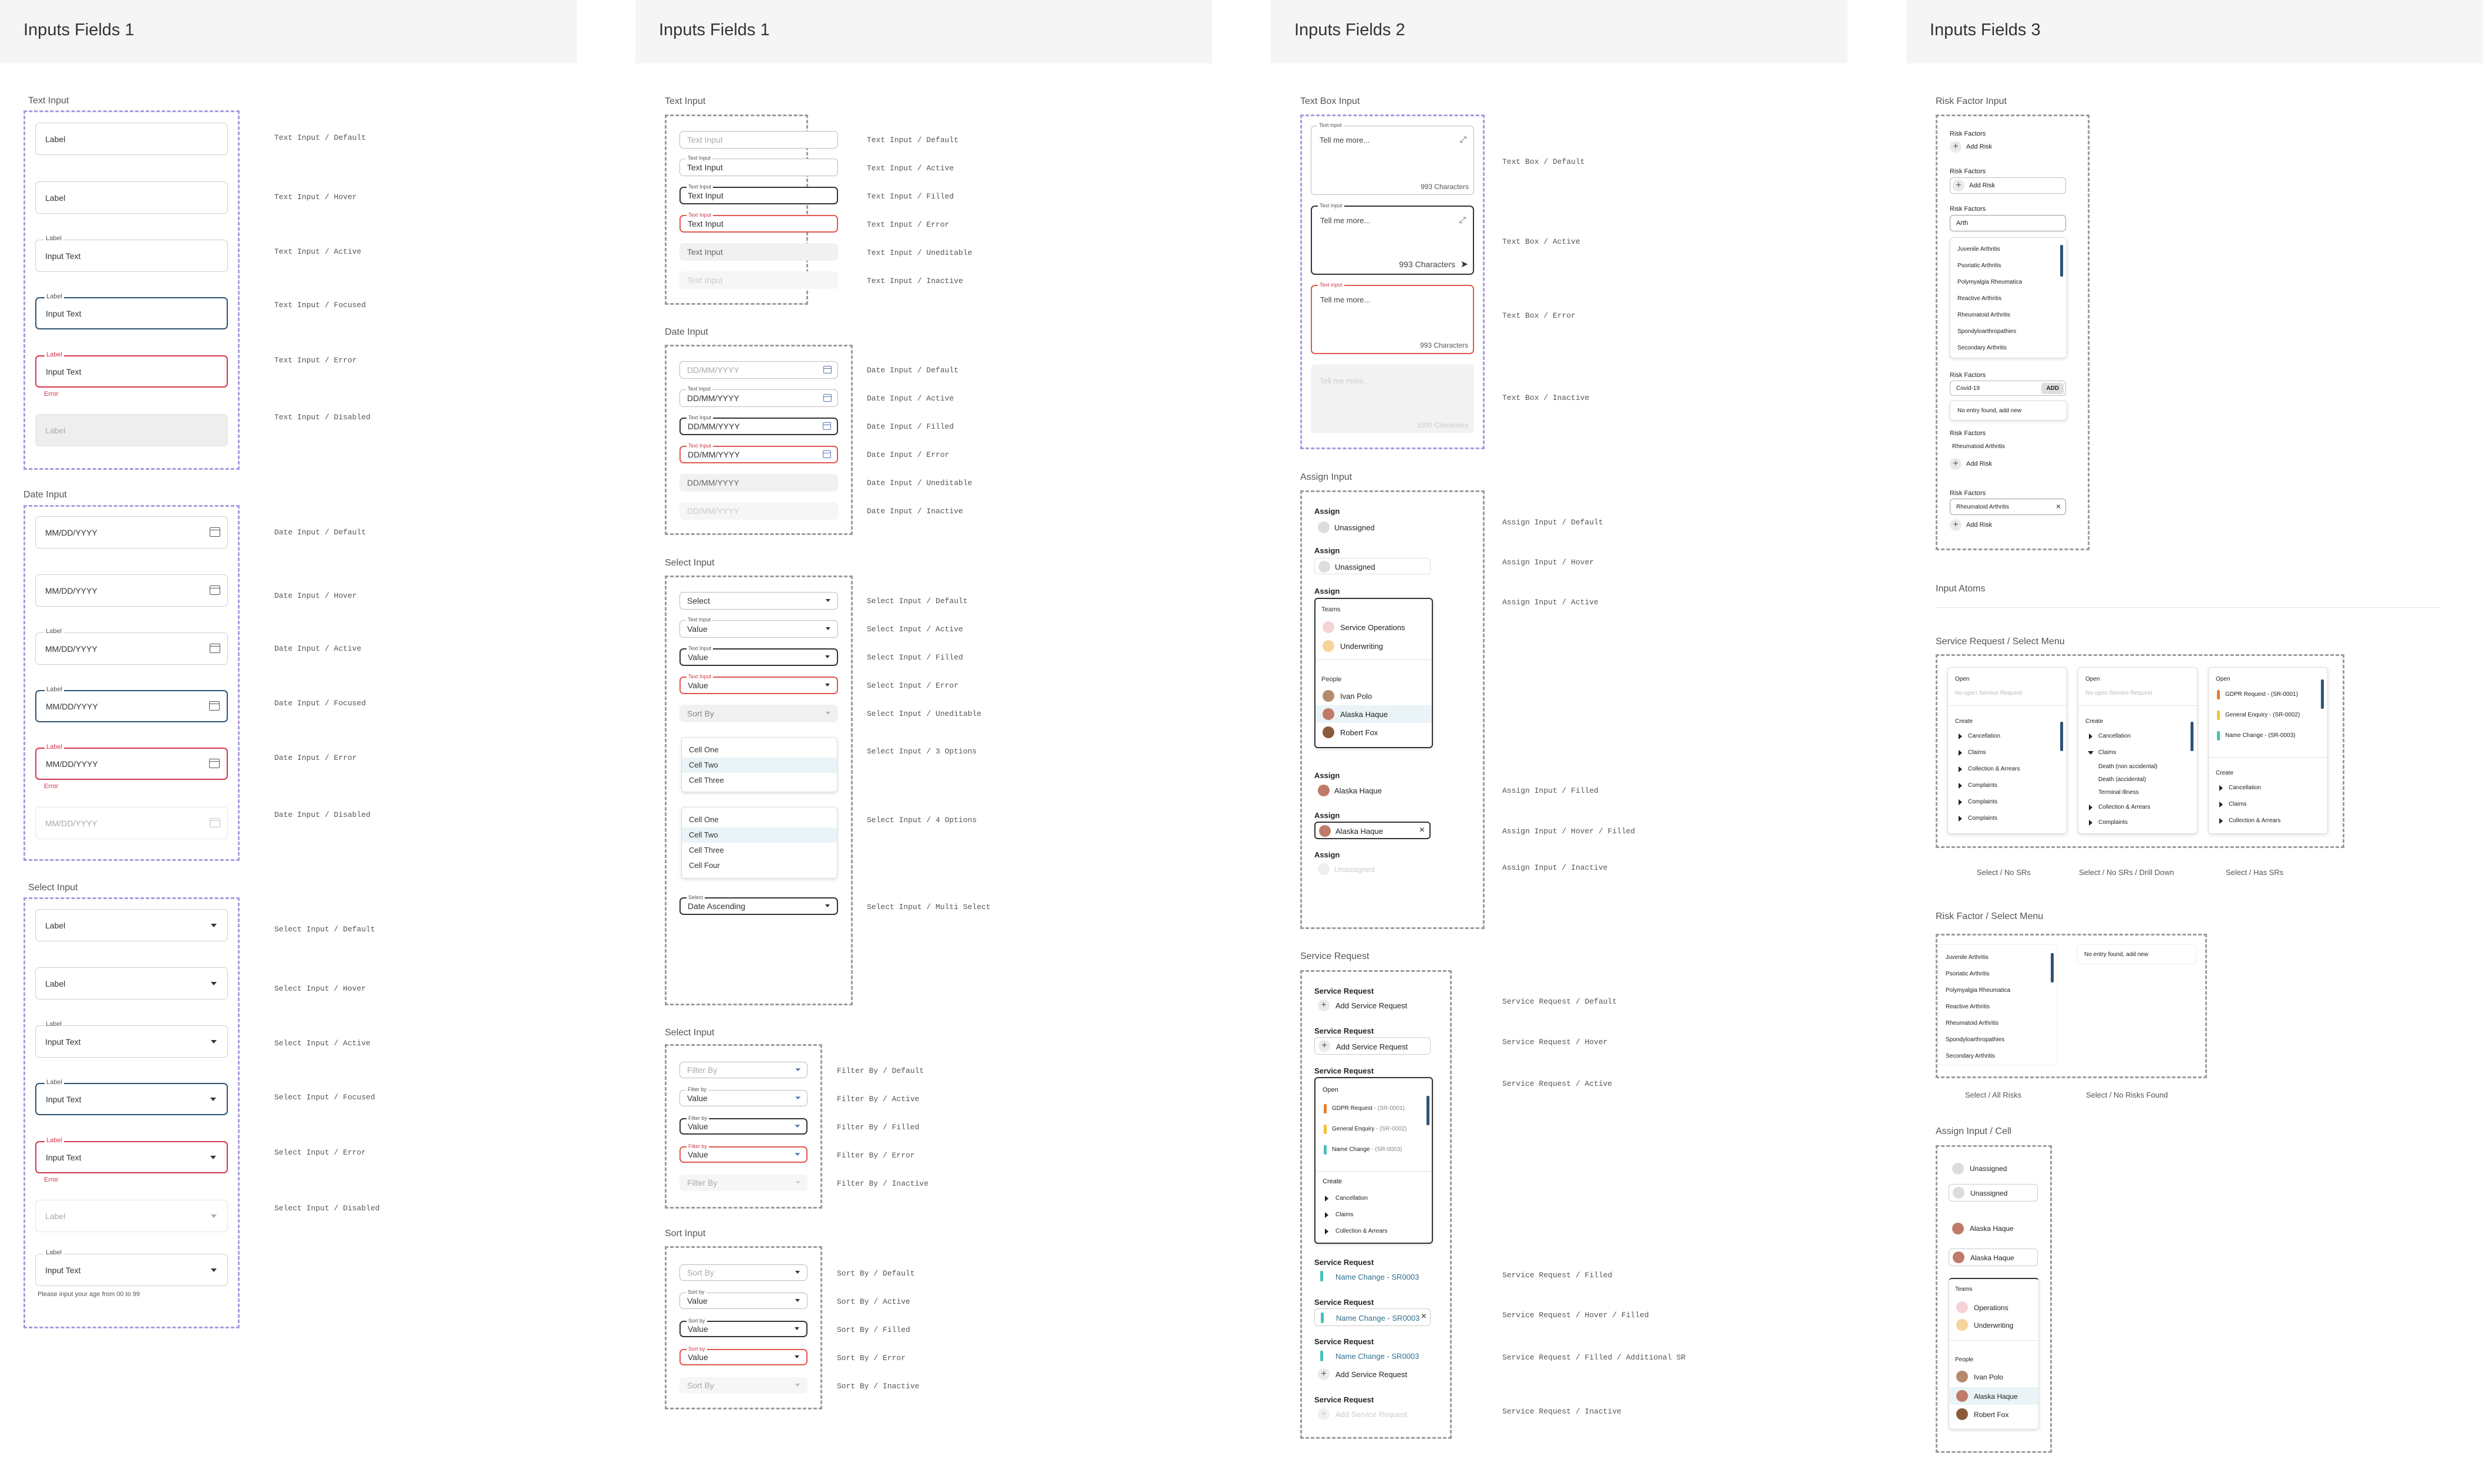 The image size is (2483, 1484). Describe the element at coordinates (743, 1096) in the screenshot. I see `filter-input-active: Filter by Value ⏷` at that location.